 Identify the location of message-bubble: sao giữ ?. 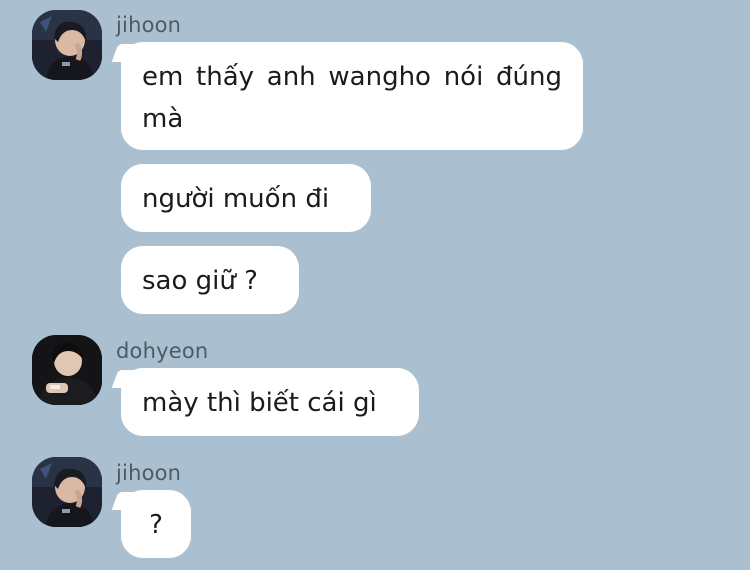
(210, 280).